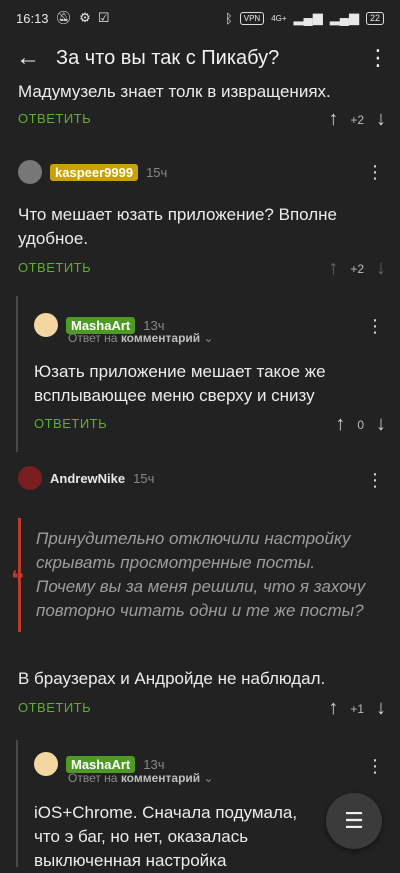 Image resolution: width=400 pixels, height=873 pixels. I want to click on check-icon: ☑, so click(103, 17).